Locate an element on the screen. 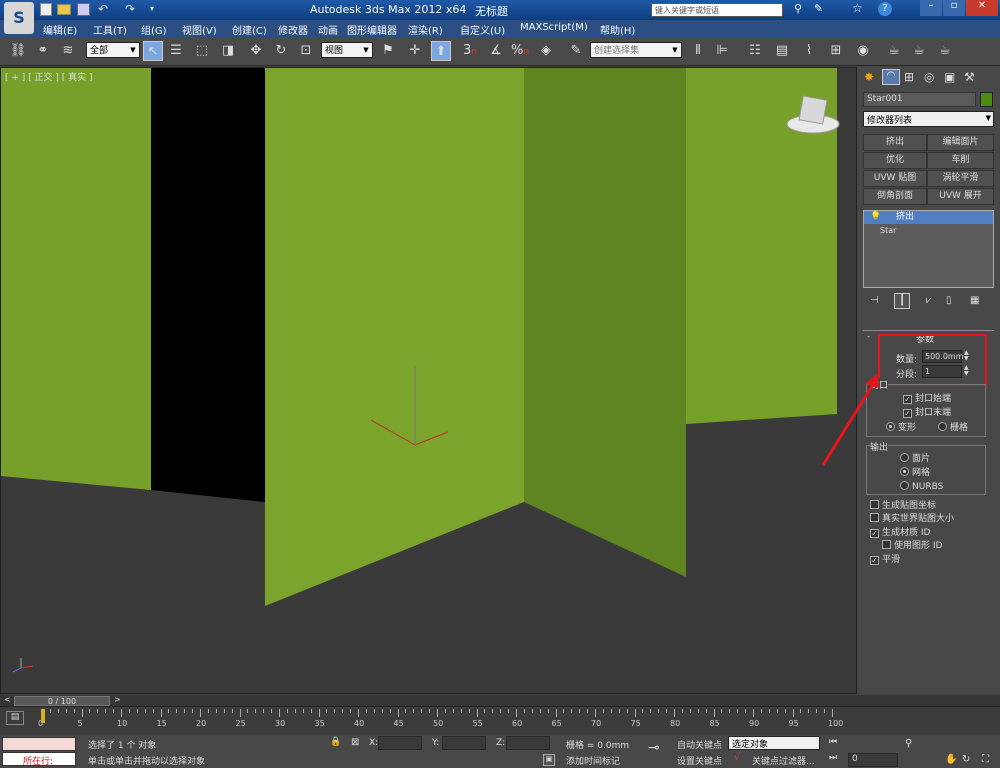  pin-stack-icon: ⊣ is located at coordinates (874, 300).